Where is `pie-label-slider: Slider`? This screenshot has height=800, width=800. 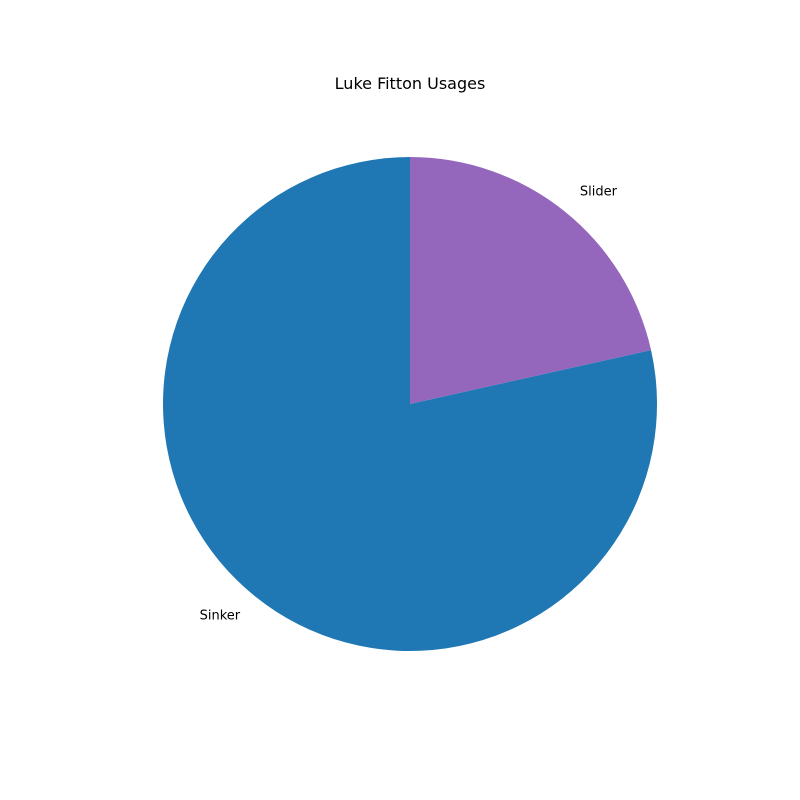 pie-label-slider: Slider is located at coordinates (599, 191).